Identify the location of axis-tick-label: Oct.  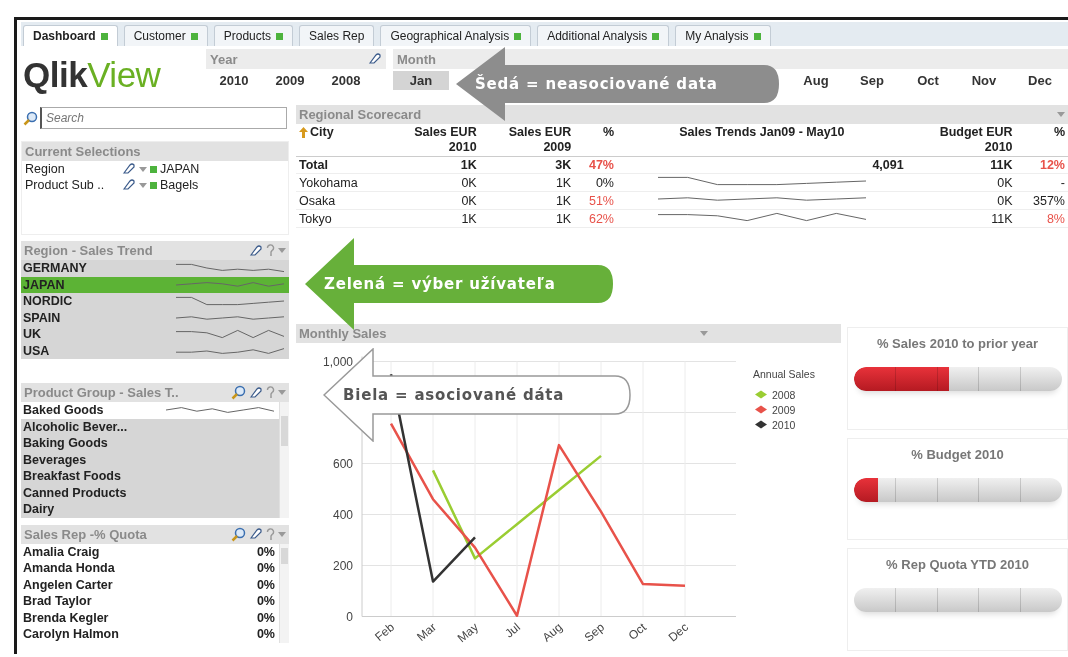
(637, 631).